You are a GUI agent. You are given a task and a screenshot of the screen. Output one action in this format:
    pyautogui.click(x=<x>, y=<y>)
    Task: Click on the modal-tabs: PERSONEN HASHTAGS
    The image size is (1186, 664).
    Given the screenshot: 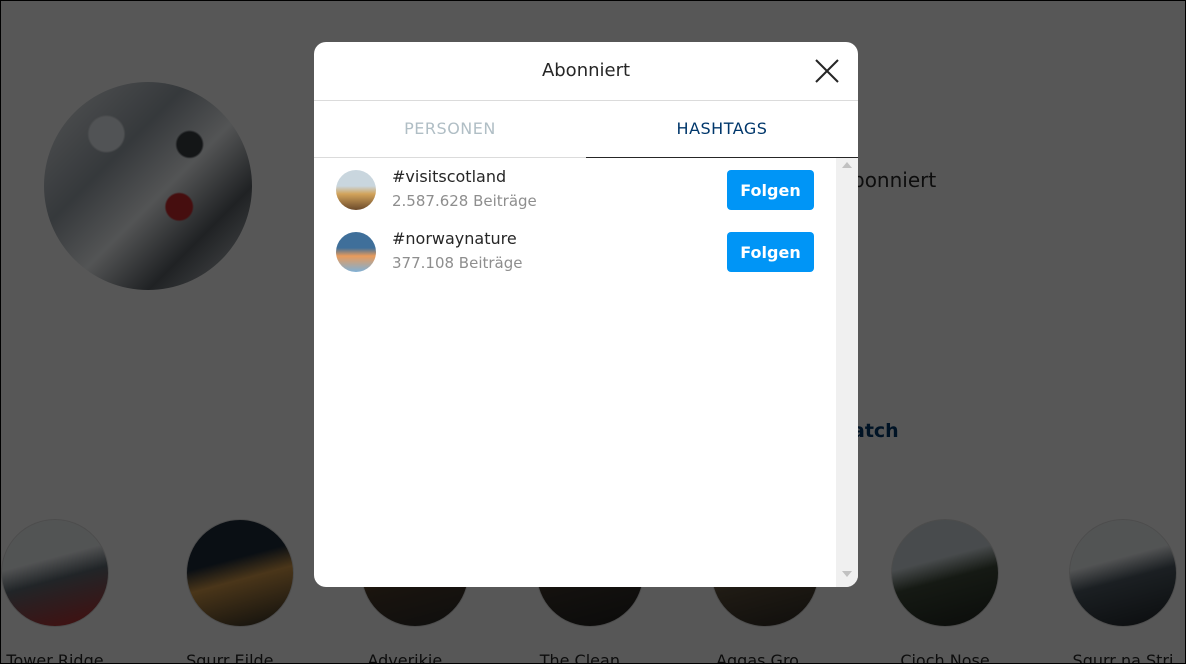 What is the action you would take?
    pyautogui.click(x=586, y=129)
    